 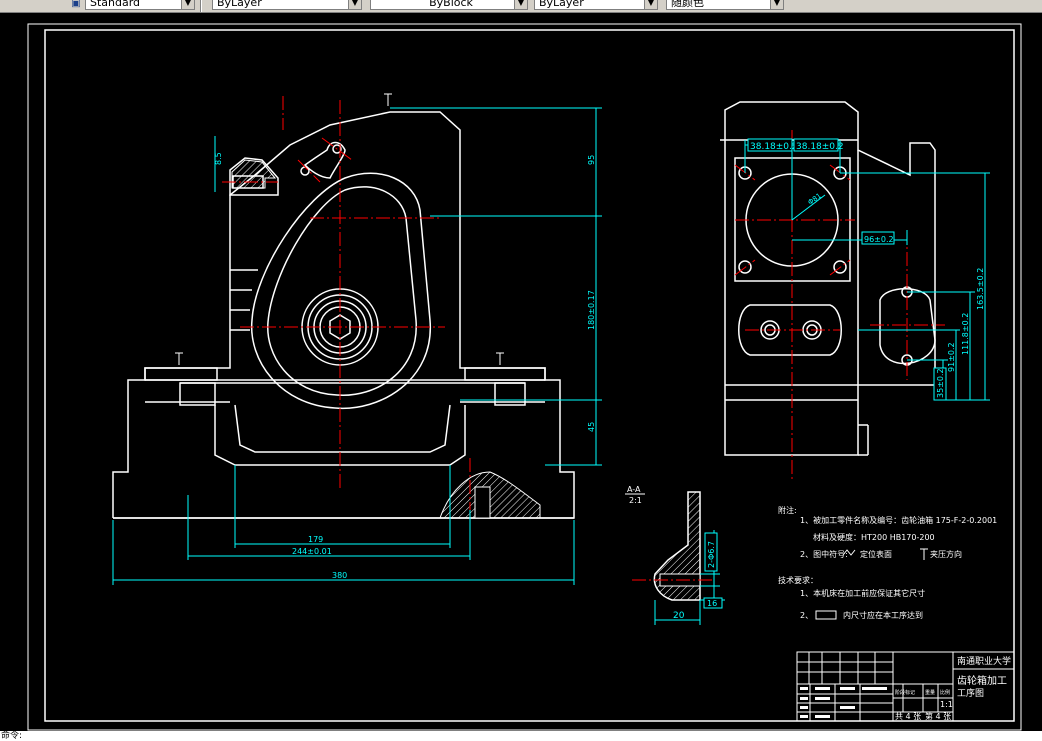 I want to click on dim-244: 244±0.01, so click(x=312, y=551).